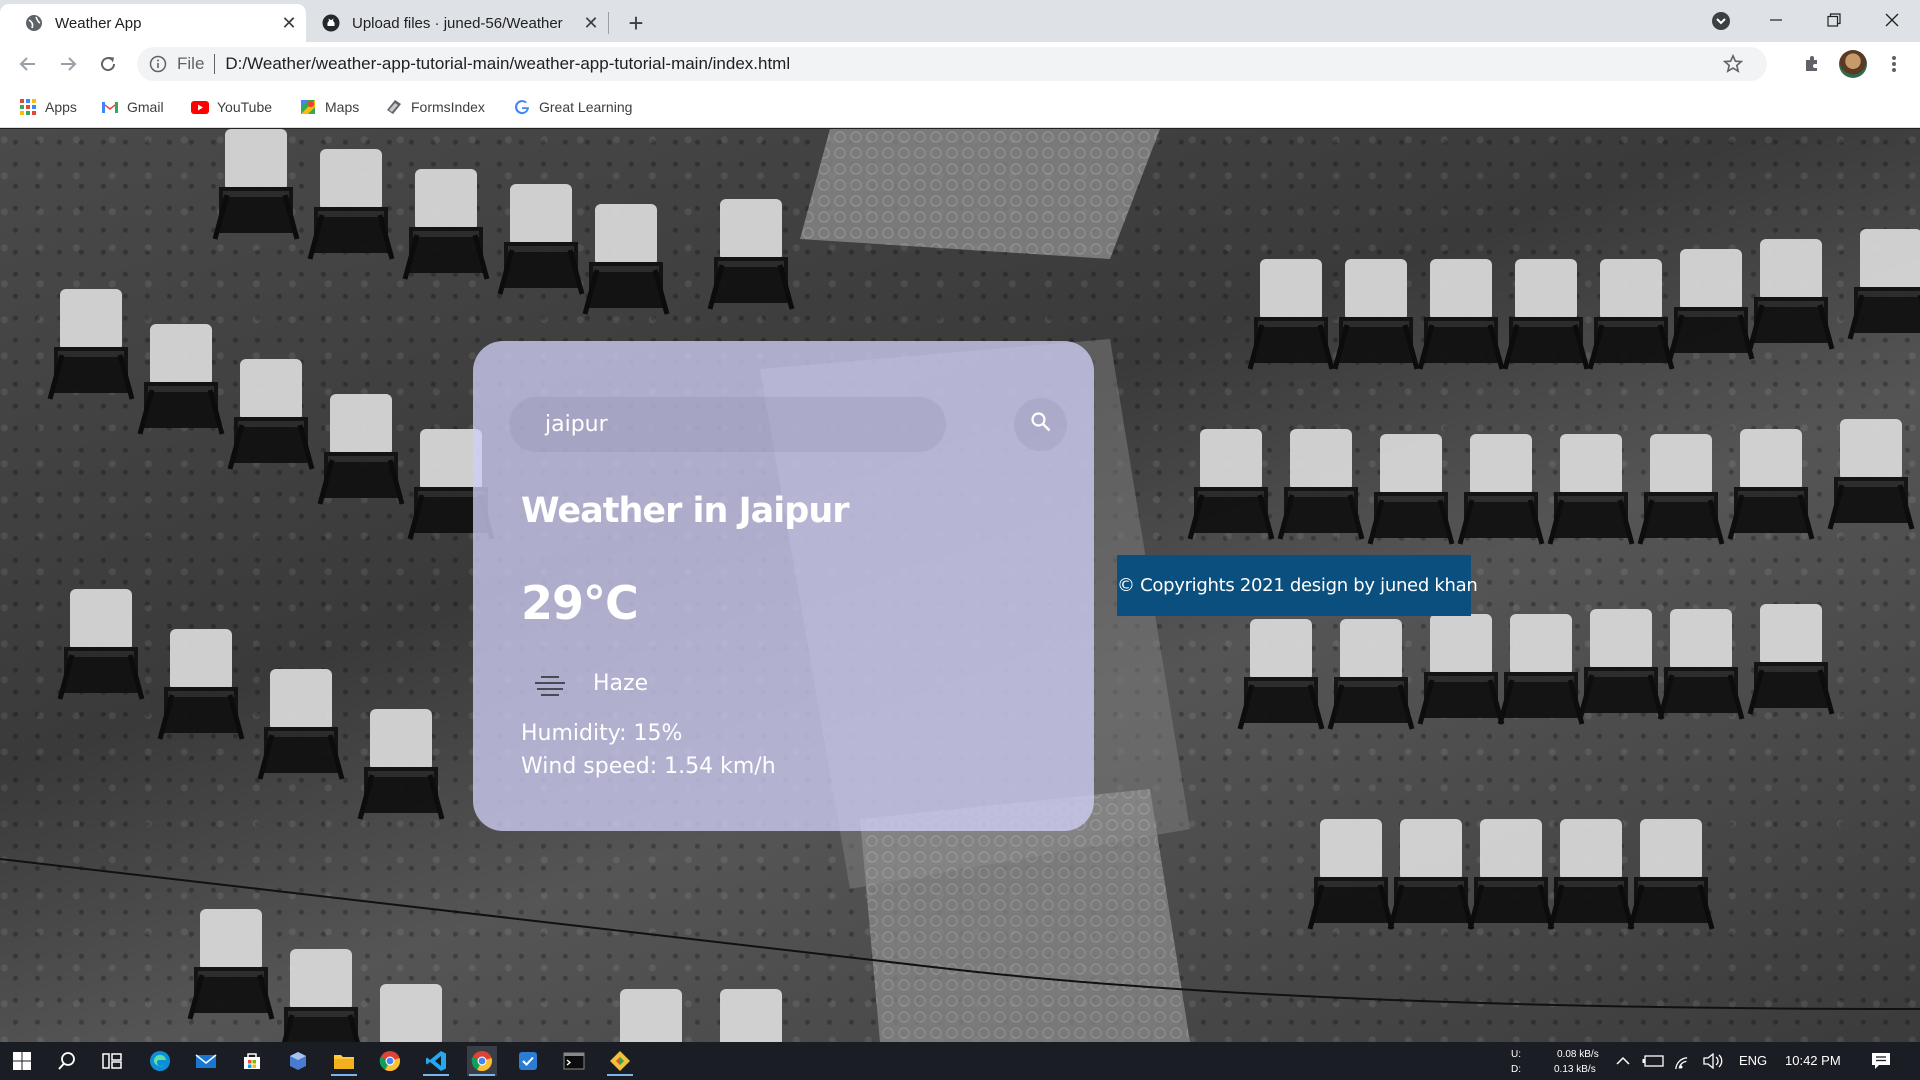 The width and height of the screenshot is (1920, 1080). I want to click on tab-search-icon, so click(1721, 21).